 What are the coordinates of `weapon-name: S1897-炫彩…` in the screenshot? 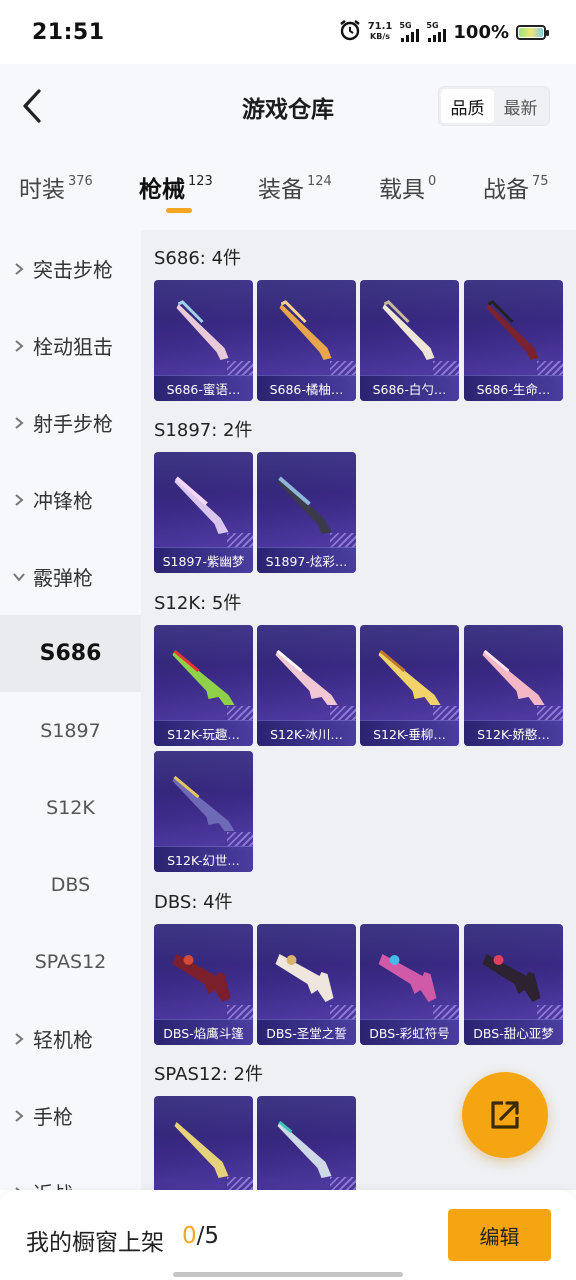 It's located at (306, 560).